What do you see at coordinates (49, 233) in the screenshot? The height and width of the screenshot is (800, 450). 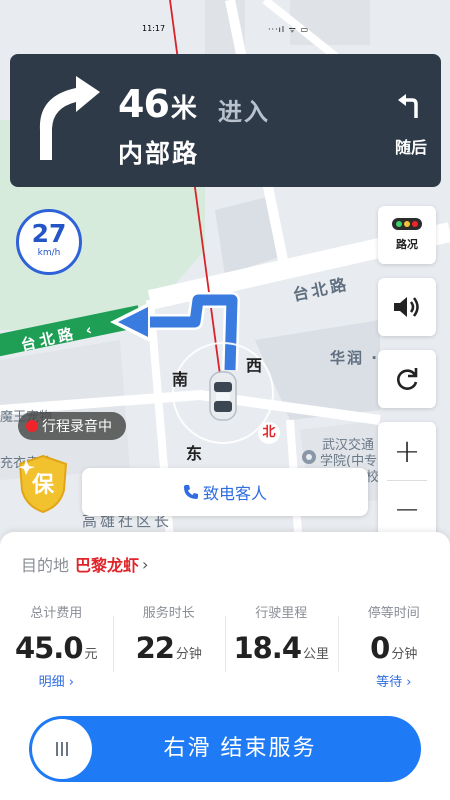 I see `speed-value: 27` at bounding box center [49, 233].